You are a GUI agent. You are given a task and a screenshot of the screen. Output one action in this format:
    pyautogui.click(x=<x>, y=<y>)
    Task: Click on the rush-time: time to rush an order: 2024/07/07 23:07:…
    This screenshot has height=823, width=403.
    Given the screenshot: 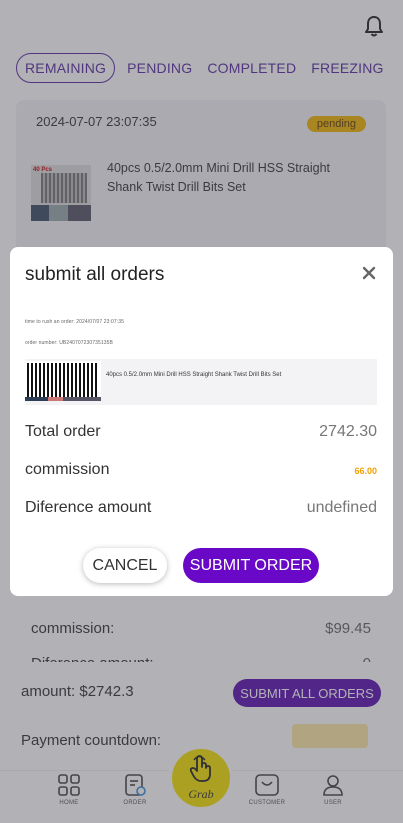 What is the action you would take?
    pyautogui.click(x=74, y=322)
    